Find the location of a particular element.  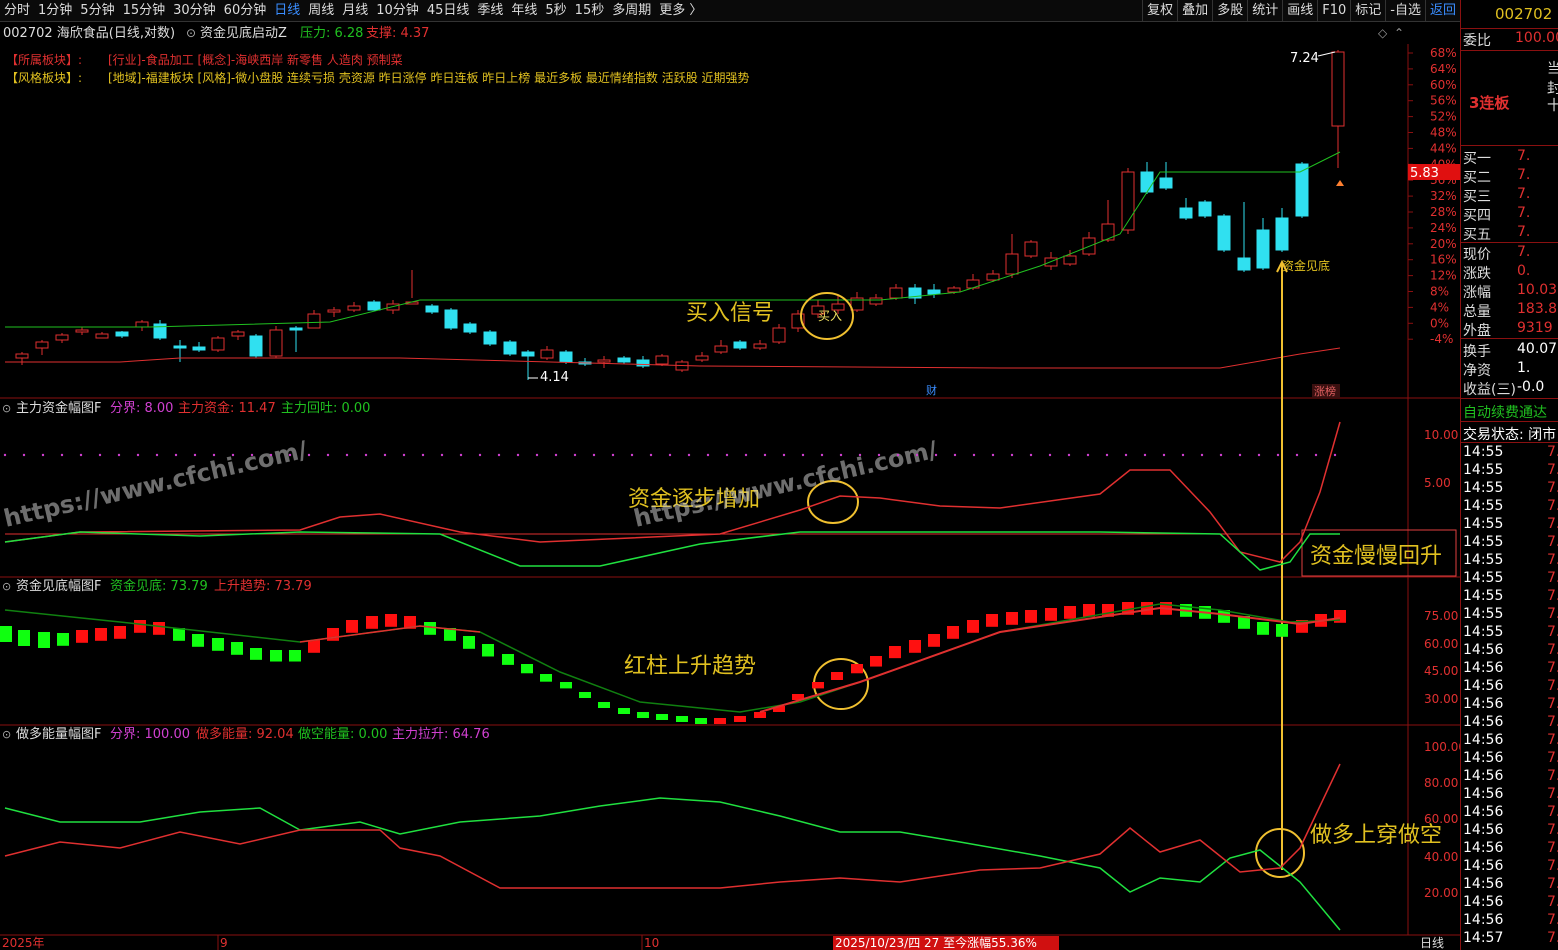

limit-marker: 涨榜 is located at coordinates (1325, 391).